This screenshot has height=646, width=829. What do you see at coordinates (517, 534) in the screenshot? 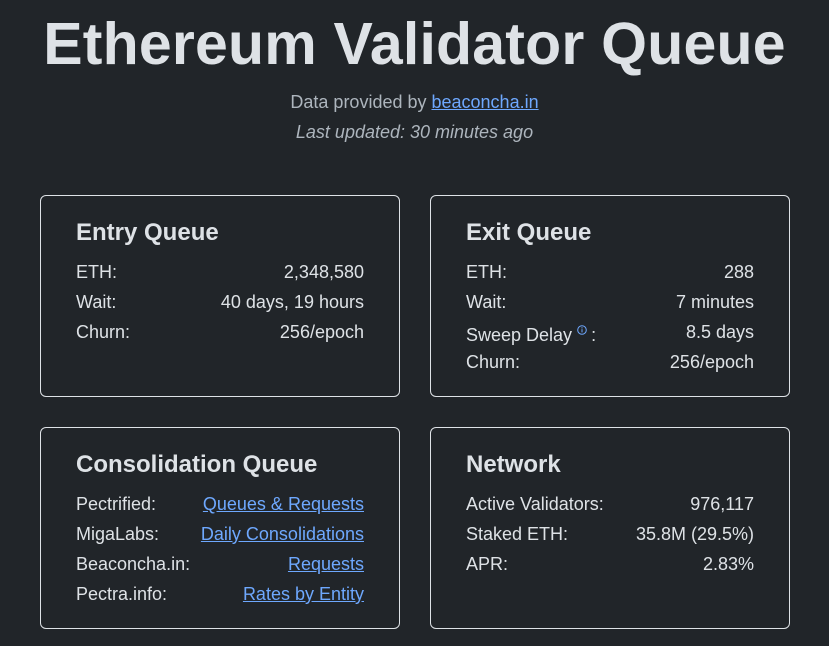
I see `network-staked-eth-label: Staked ETH:` at bounding box center [517, 534].